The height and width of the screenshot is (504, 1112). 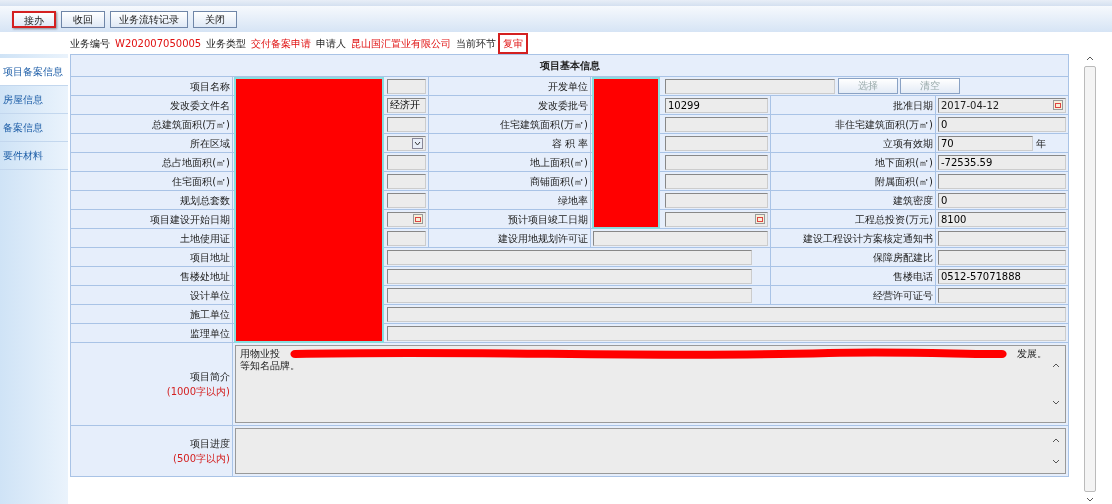 What do you see at coordinates (513, 43) in the screenshot?
I see `field-value: 复审` at bounding box center [513, 43].